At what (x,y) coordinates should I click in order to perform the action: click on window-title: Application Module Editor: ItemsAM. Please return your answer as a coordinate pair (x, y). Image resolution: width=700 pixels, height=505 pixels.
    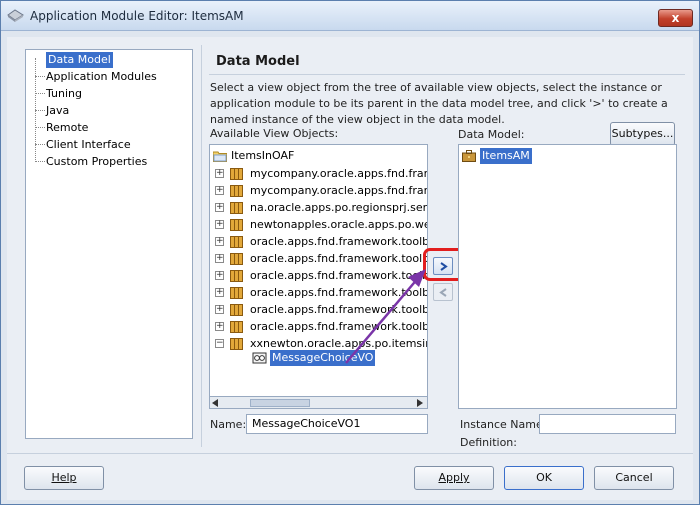
    Looking at the image, I should click on (137, 16).